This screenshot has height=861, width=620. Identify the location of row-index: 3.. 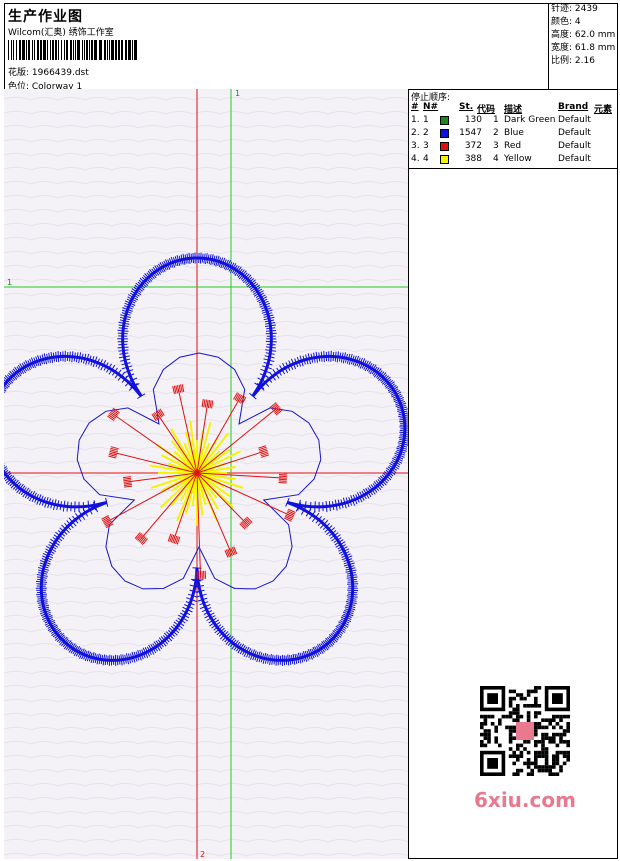
(415, 146).